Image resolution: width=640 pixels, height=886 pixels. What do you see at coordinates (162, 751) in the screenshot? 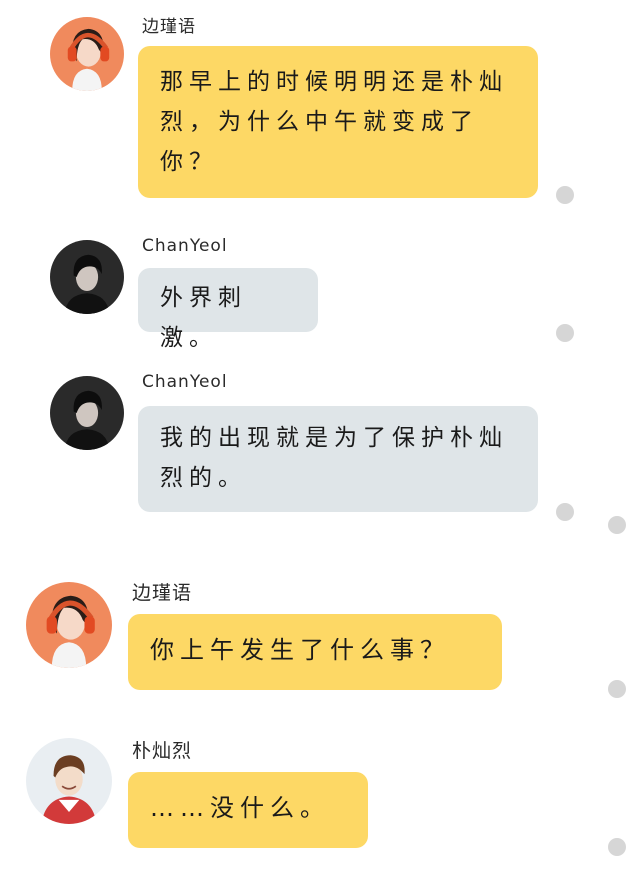
I see `sender-name: 朴灿烈` at bounding box center [162, 751].